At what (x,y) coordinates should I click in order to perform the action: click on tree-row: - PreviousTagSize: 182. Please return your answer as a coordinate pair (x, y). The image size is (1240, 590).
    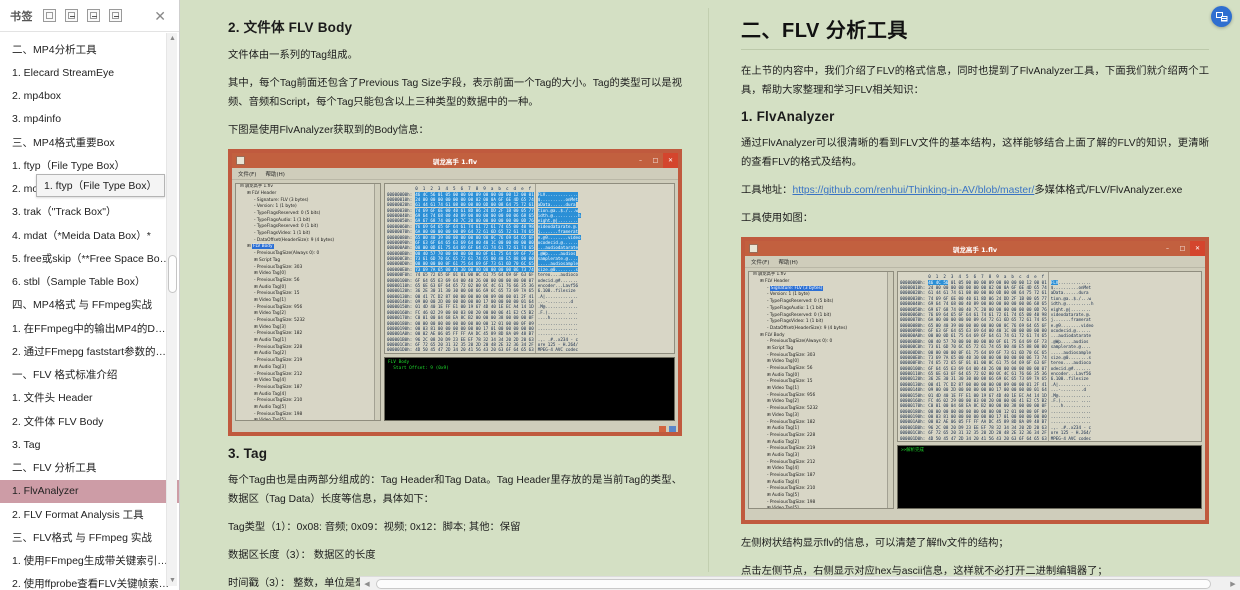
    Looking at the image, I should click on (308, 334).